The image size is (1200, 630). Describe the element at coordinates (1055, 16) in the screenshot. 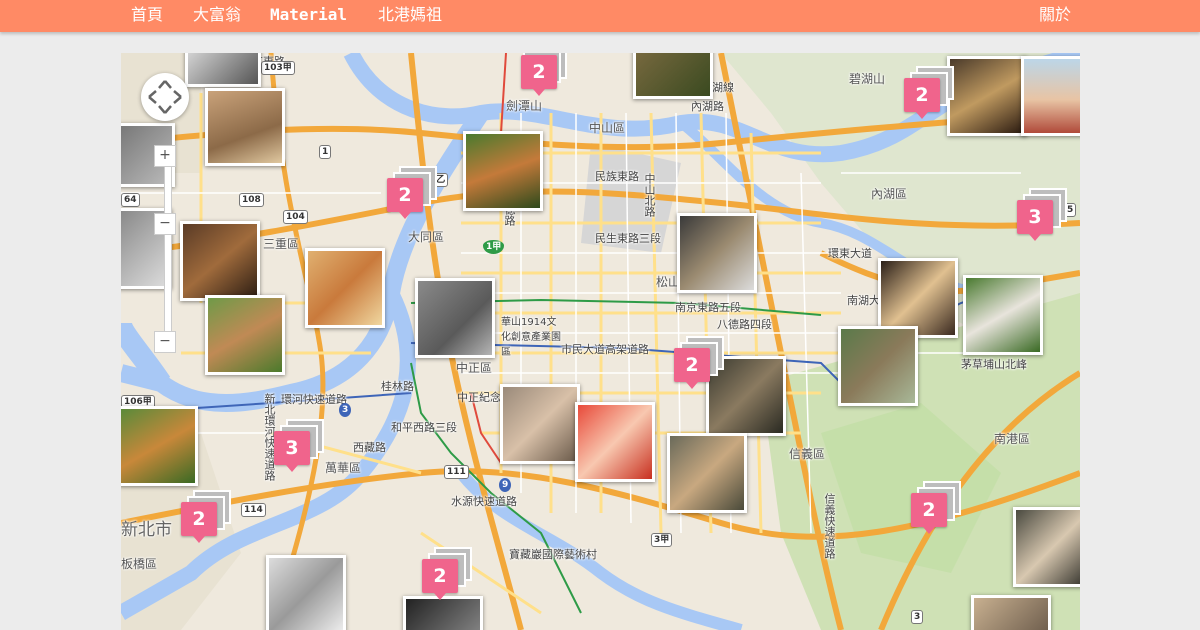

I see `nav-about: 關於` at that location.